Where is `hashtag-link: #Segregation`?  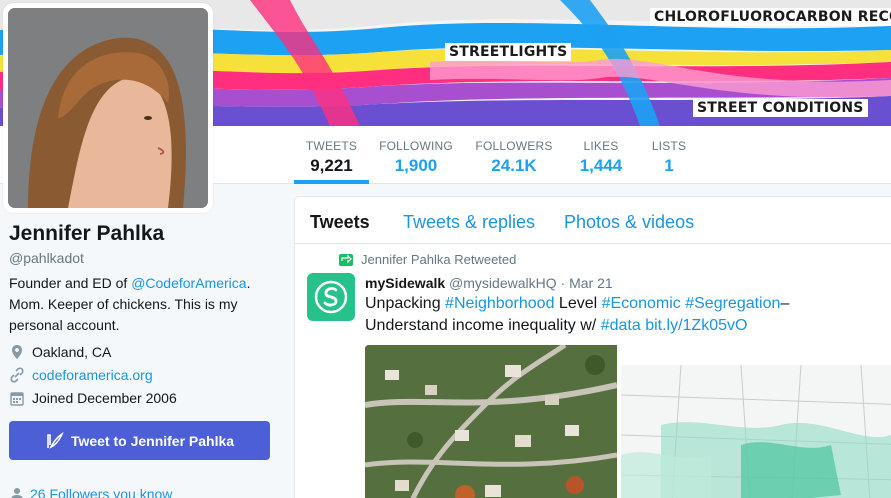
hashtag-link: #Segregation is located at coordinates (732, 303).